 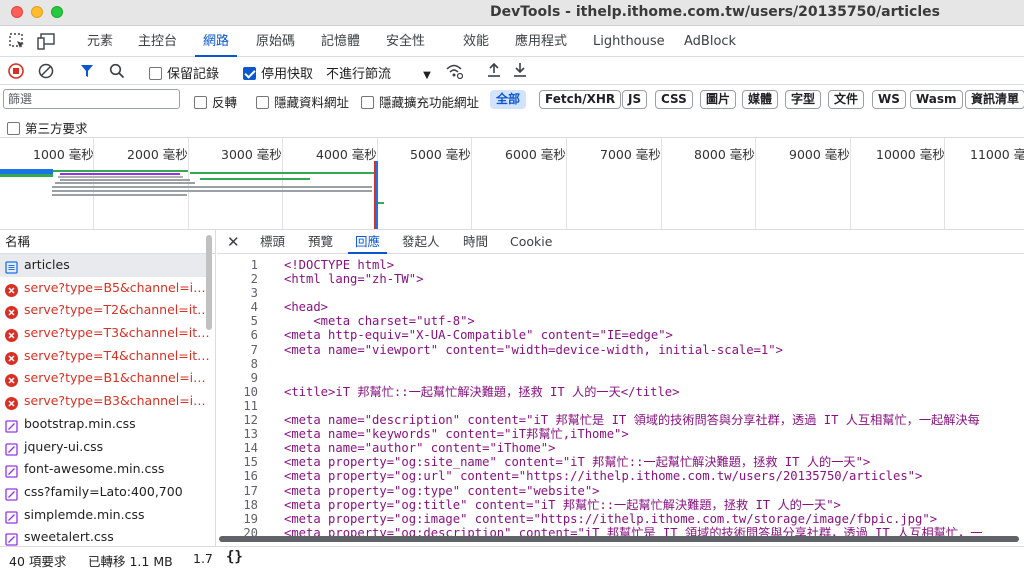 I want to click on filter-type-css: CSS, so click(x=674, y=99).